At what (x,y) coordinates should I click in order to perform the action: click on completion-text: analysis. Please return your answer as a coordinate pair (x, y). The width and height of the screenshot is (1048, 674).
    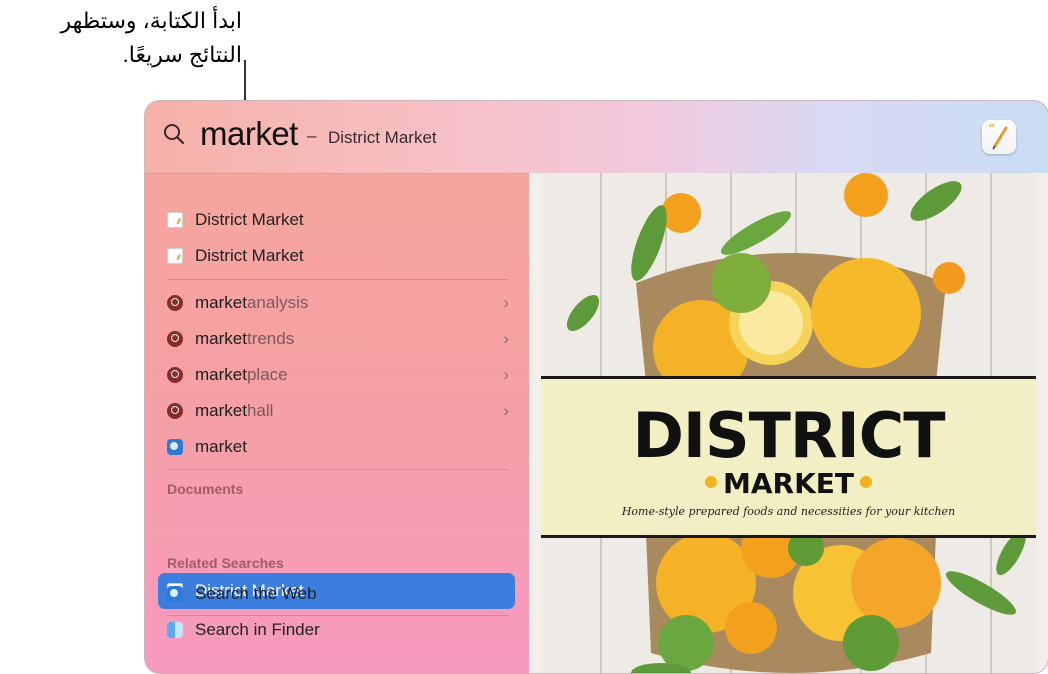
    Looking at the image, I should click on (277, 302).